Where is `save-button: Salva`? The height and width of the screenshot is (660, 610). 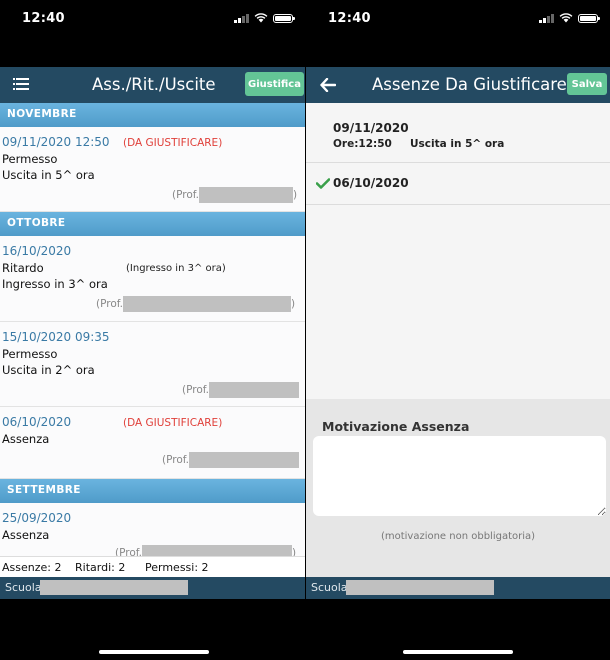
save-button: Salva is located at coordinates (587, 84).